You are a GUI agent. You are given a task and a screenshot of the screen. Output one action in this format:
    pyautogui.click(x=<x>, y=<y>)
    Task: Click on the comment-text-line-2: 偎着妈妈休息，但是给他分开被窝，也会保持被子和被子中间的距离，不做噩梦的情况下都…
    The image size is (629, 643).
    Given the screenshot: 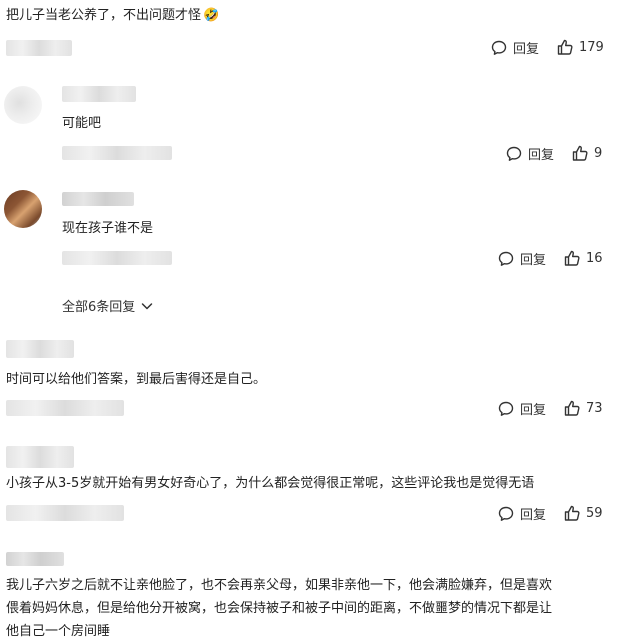 What is the action you would take?
    pyautogui.click(x=279, y=608)
    